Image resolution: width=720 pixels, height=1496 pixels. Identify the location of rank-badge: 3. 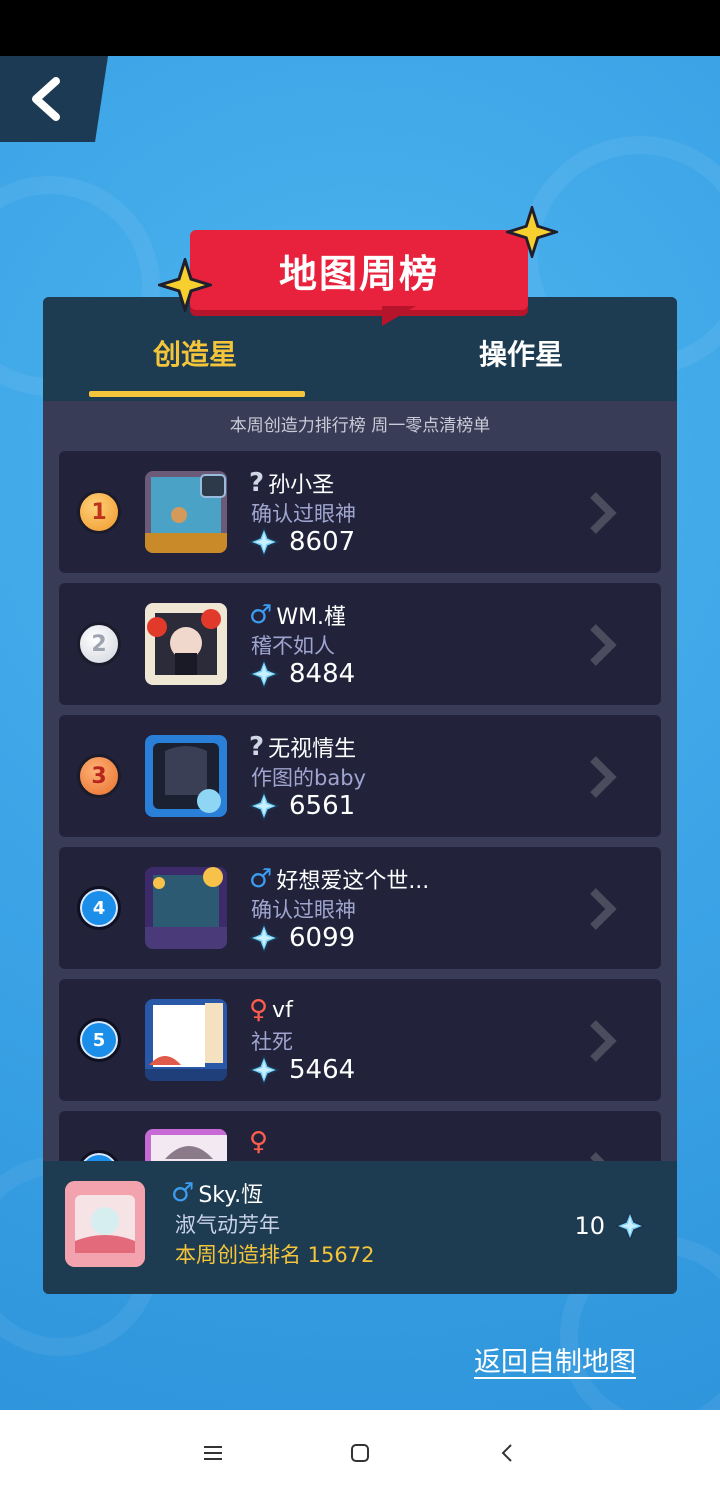
(99, 776).